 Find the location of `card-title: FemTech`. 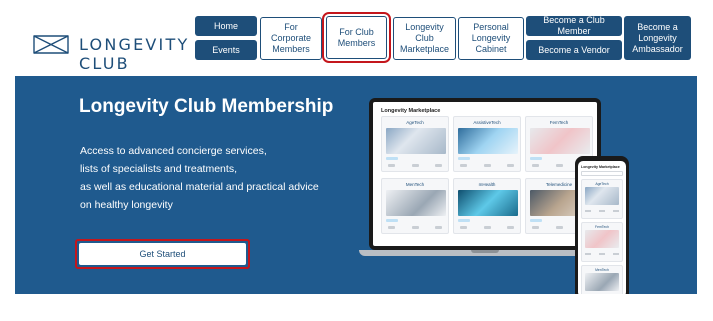

card-title: FemTech is located at coordinates (559, 122).